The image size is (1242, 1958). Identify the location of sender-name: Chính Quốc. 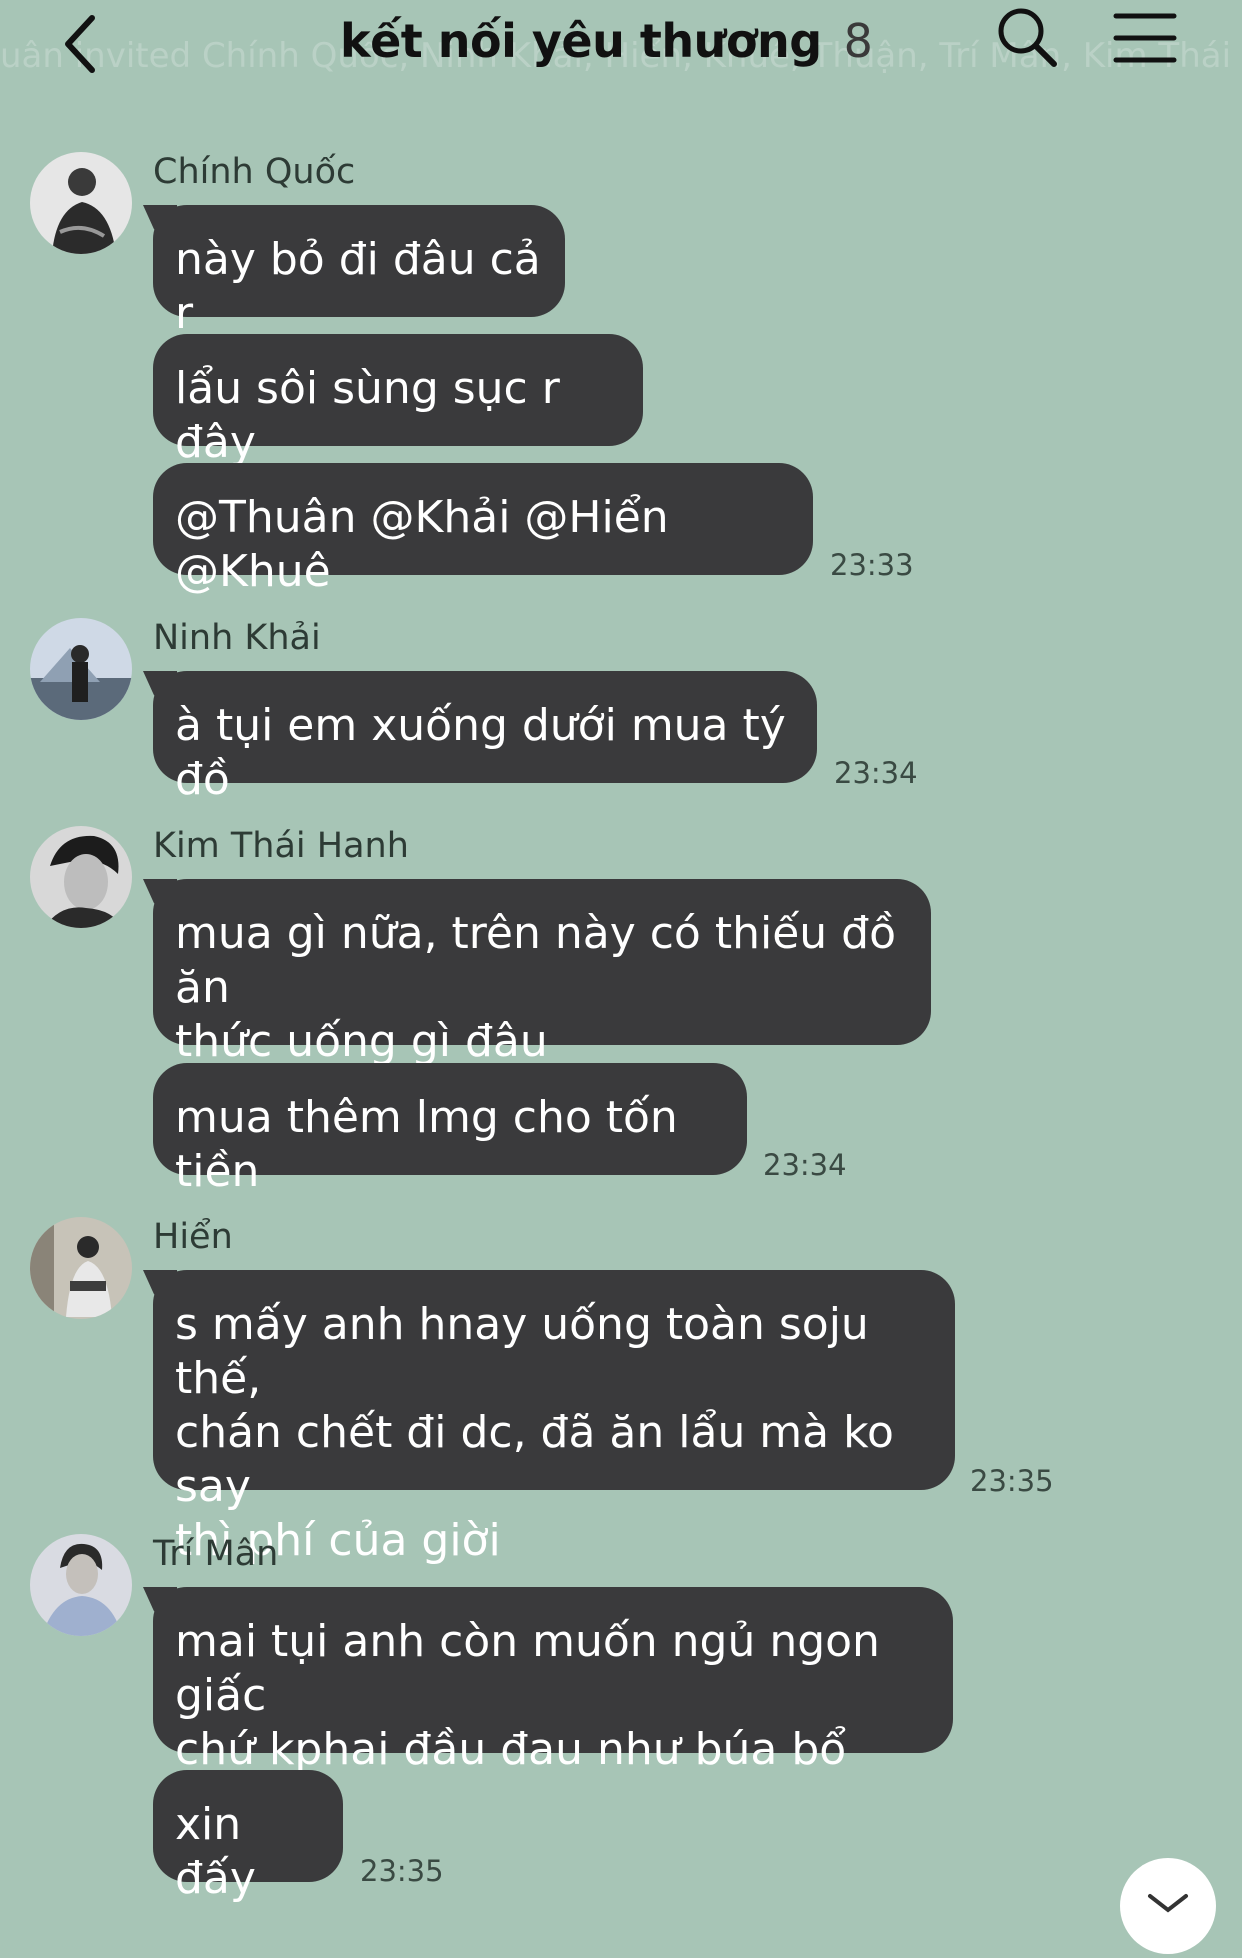
(254, 172).